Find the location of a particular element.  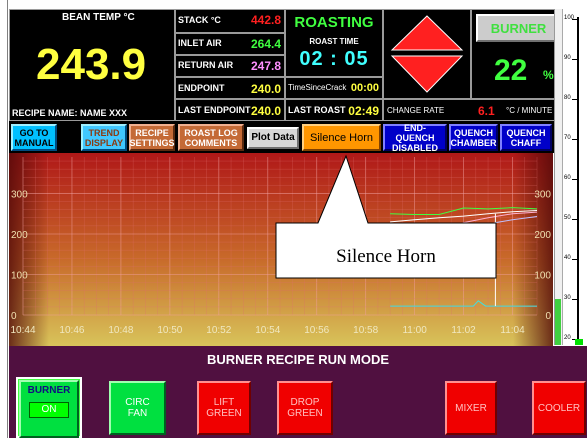

scale-tick-label: 90 is located at coordinates (567, 58).